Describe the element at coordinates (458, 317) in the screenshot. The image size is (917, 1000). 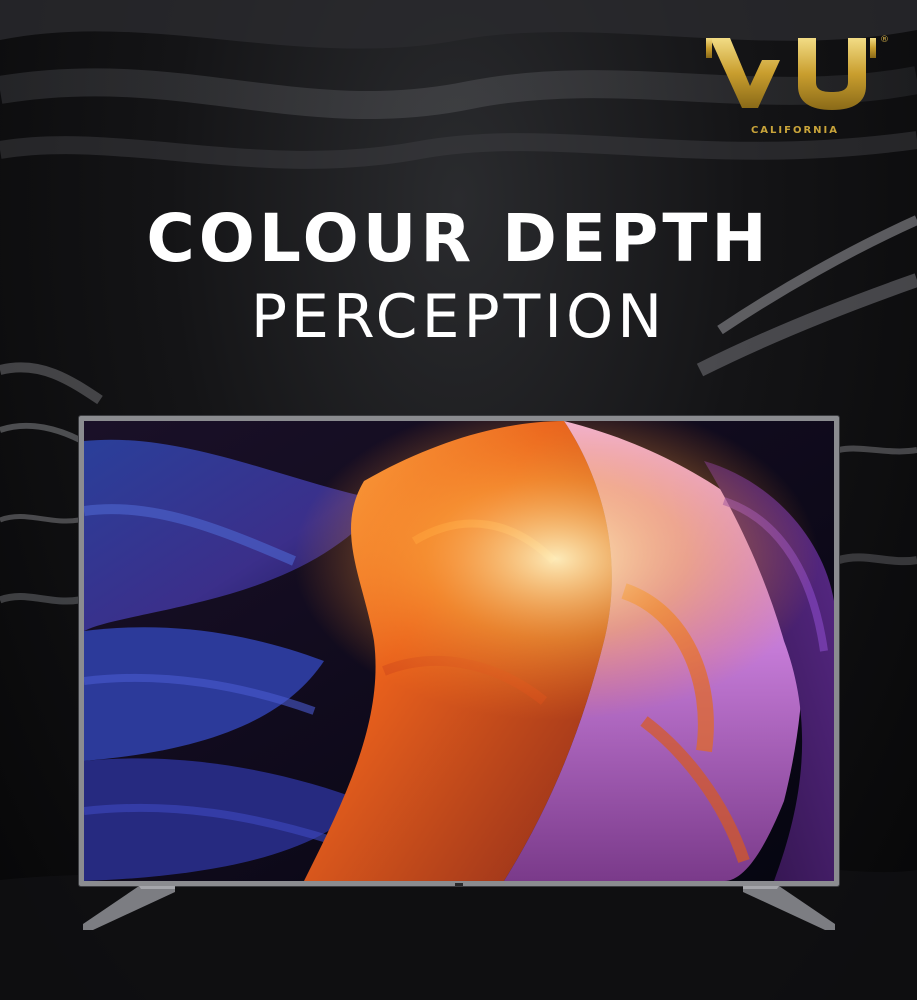
I see `headline-line-2: PERCEPTION` at that location.